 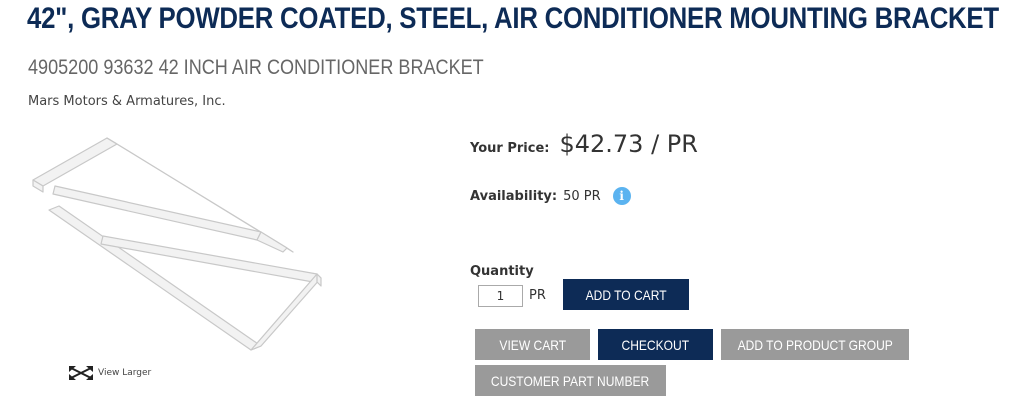 I want to click on price-row: Your Price: $42.73 / PR, so click(x=584, y=144).